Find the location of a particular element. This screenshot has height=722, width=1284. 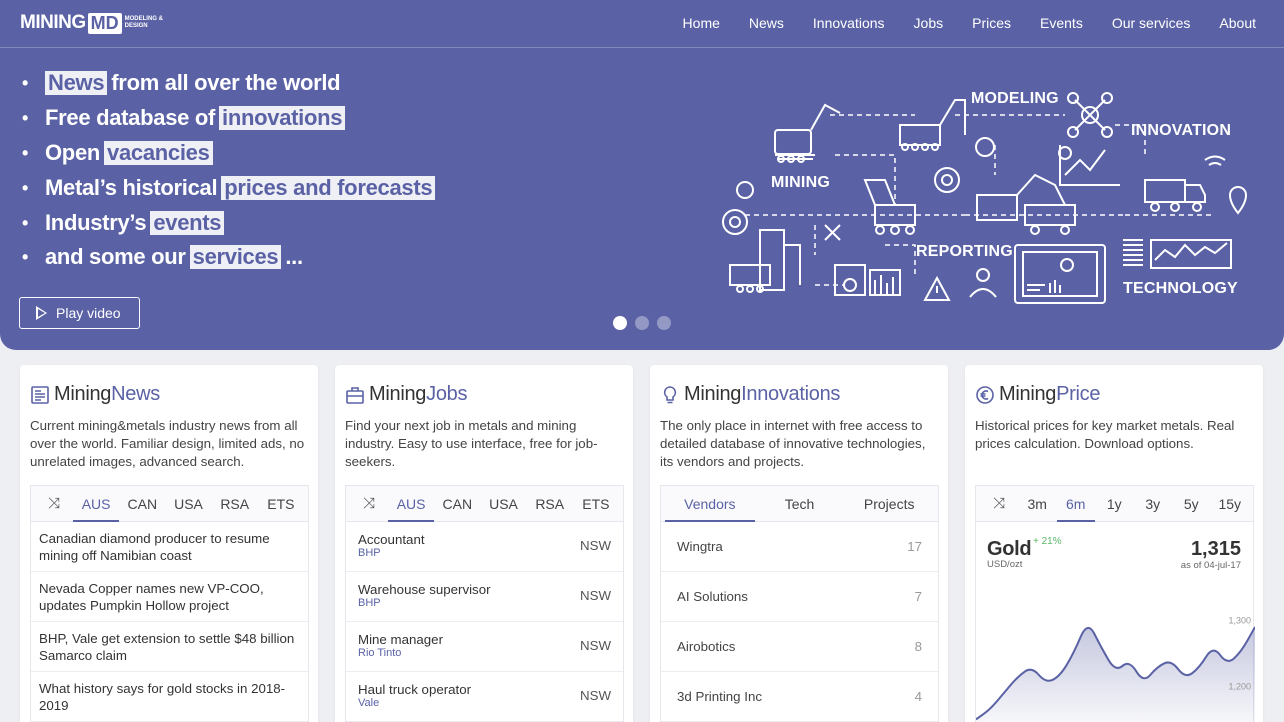

hero-highlight: innovations is located at coordinates (282, 118).